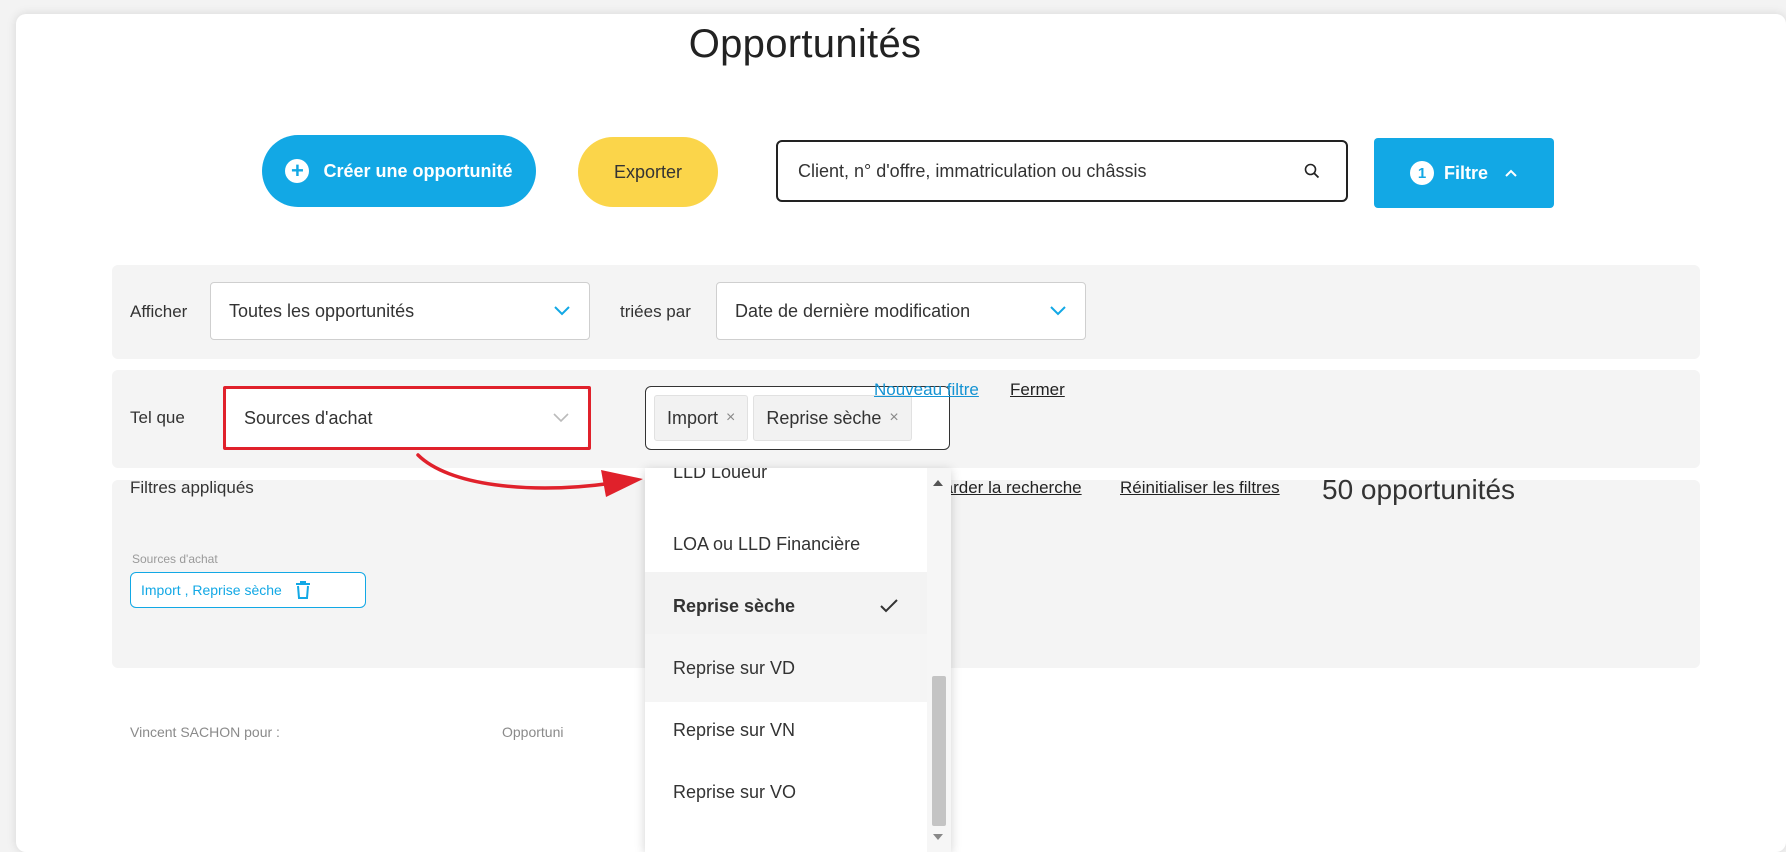 The height and width of the screenshot is (852, 1786). I want to click on page-title: Opportunités, so click(805, 44).